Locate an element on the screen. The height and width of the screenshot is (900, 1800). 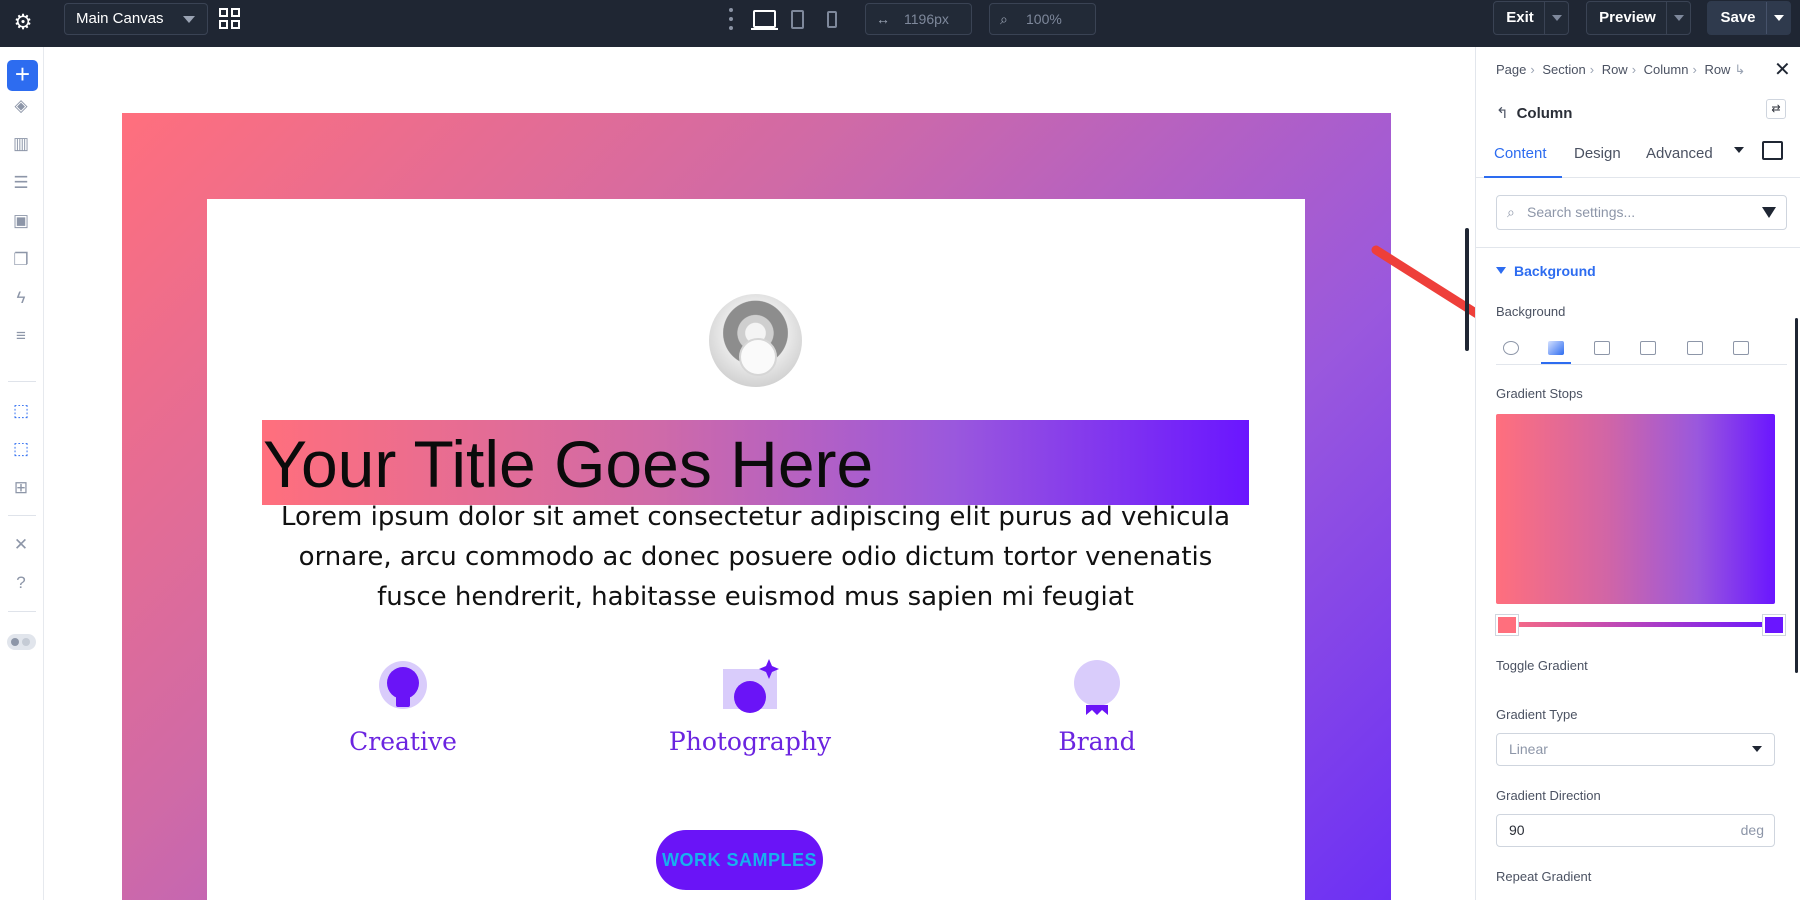
avatar is located at coordinates (755, 340).